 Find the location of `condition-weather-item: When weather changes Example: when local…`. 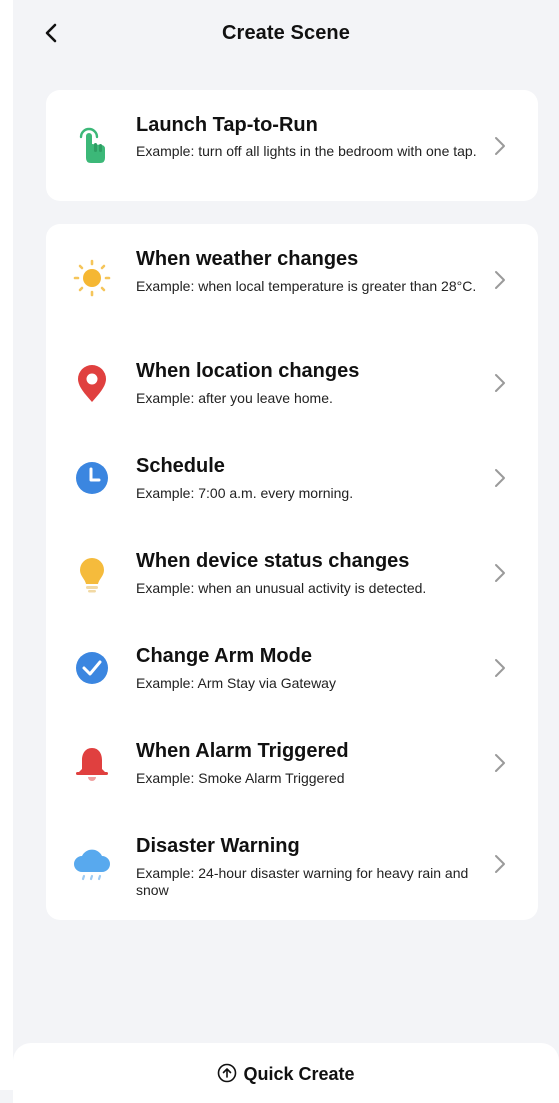

condition-weather-item: When weather changes Example: when local… is located at coordinates (292, 279).